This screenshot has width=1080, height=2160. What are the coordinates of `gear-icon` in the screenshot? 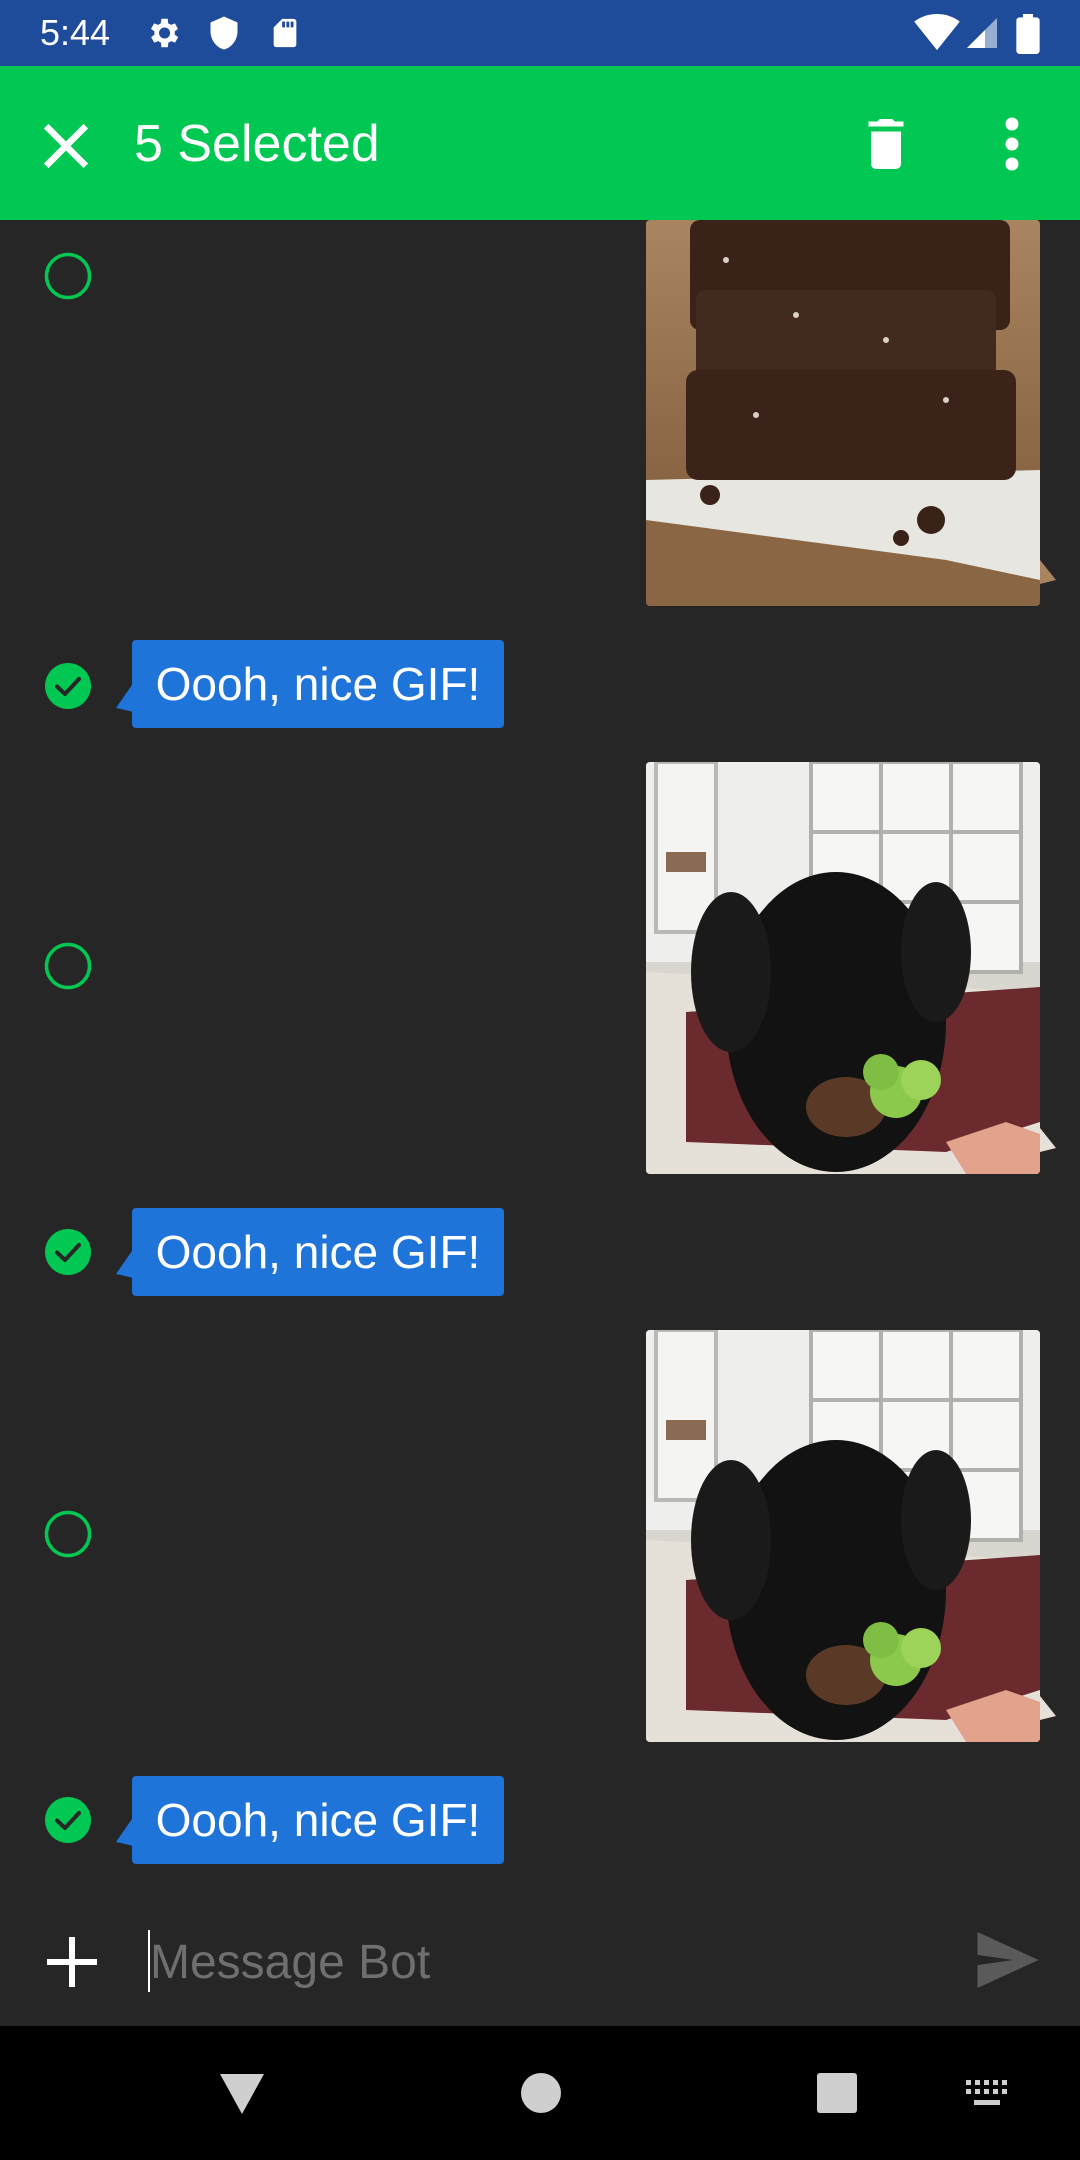 It's located at (164, 33).